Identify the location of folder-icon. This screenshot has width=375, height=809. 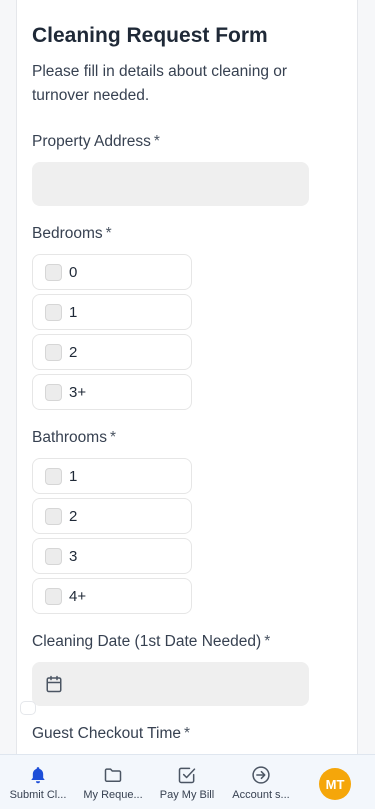
(113, 775).